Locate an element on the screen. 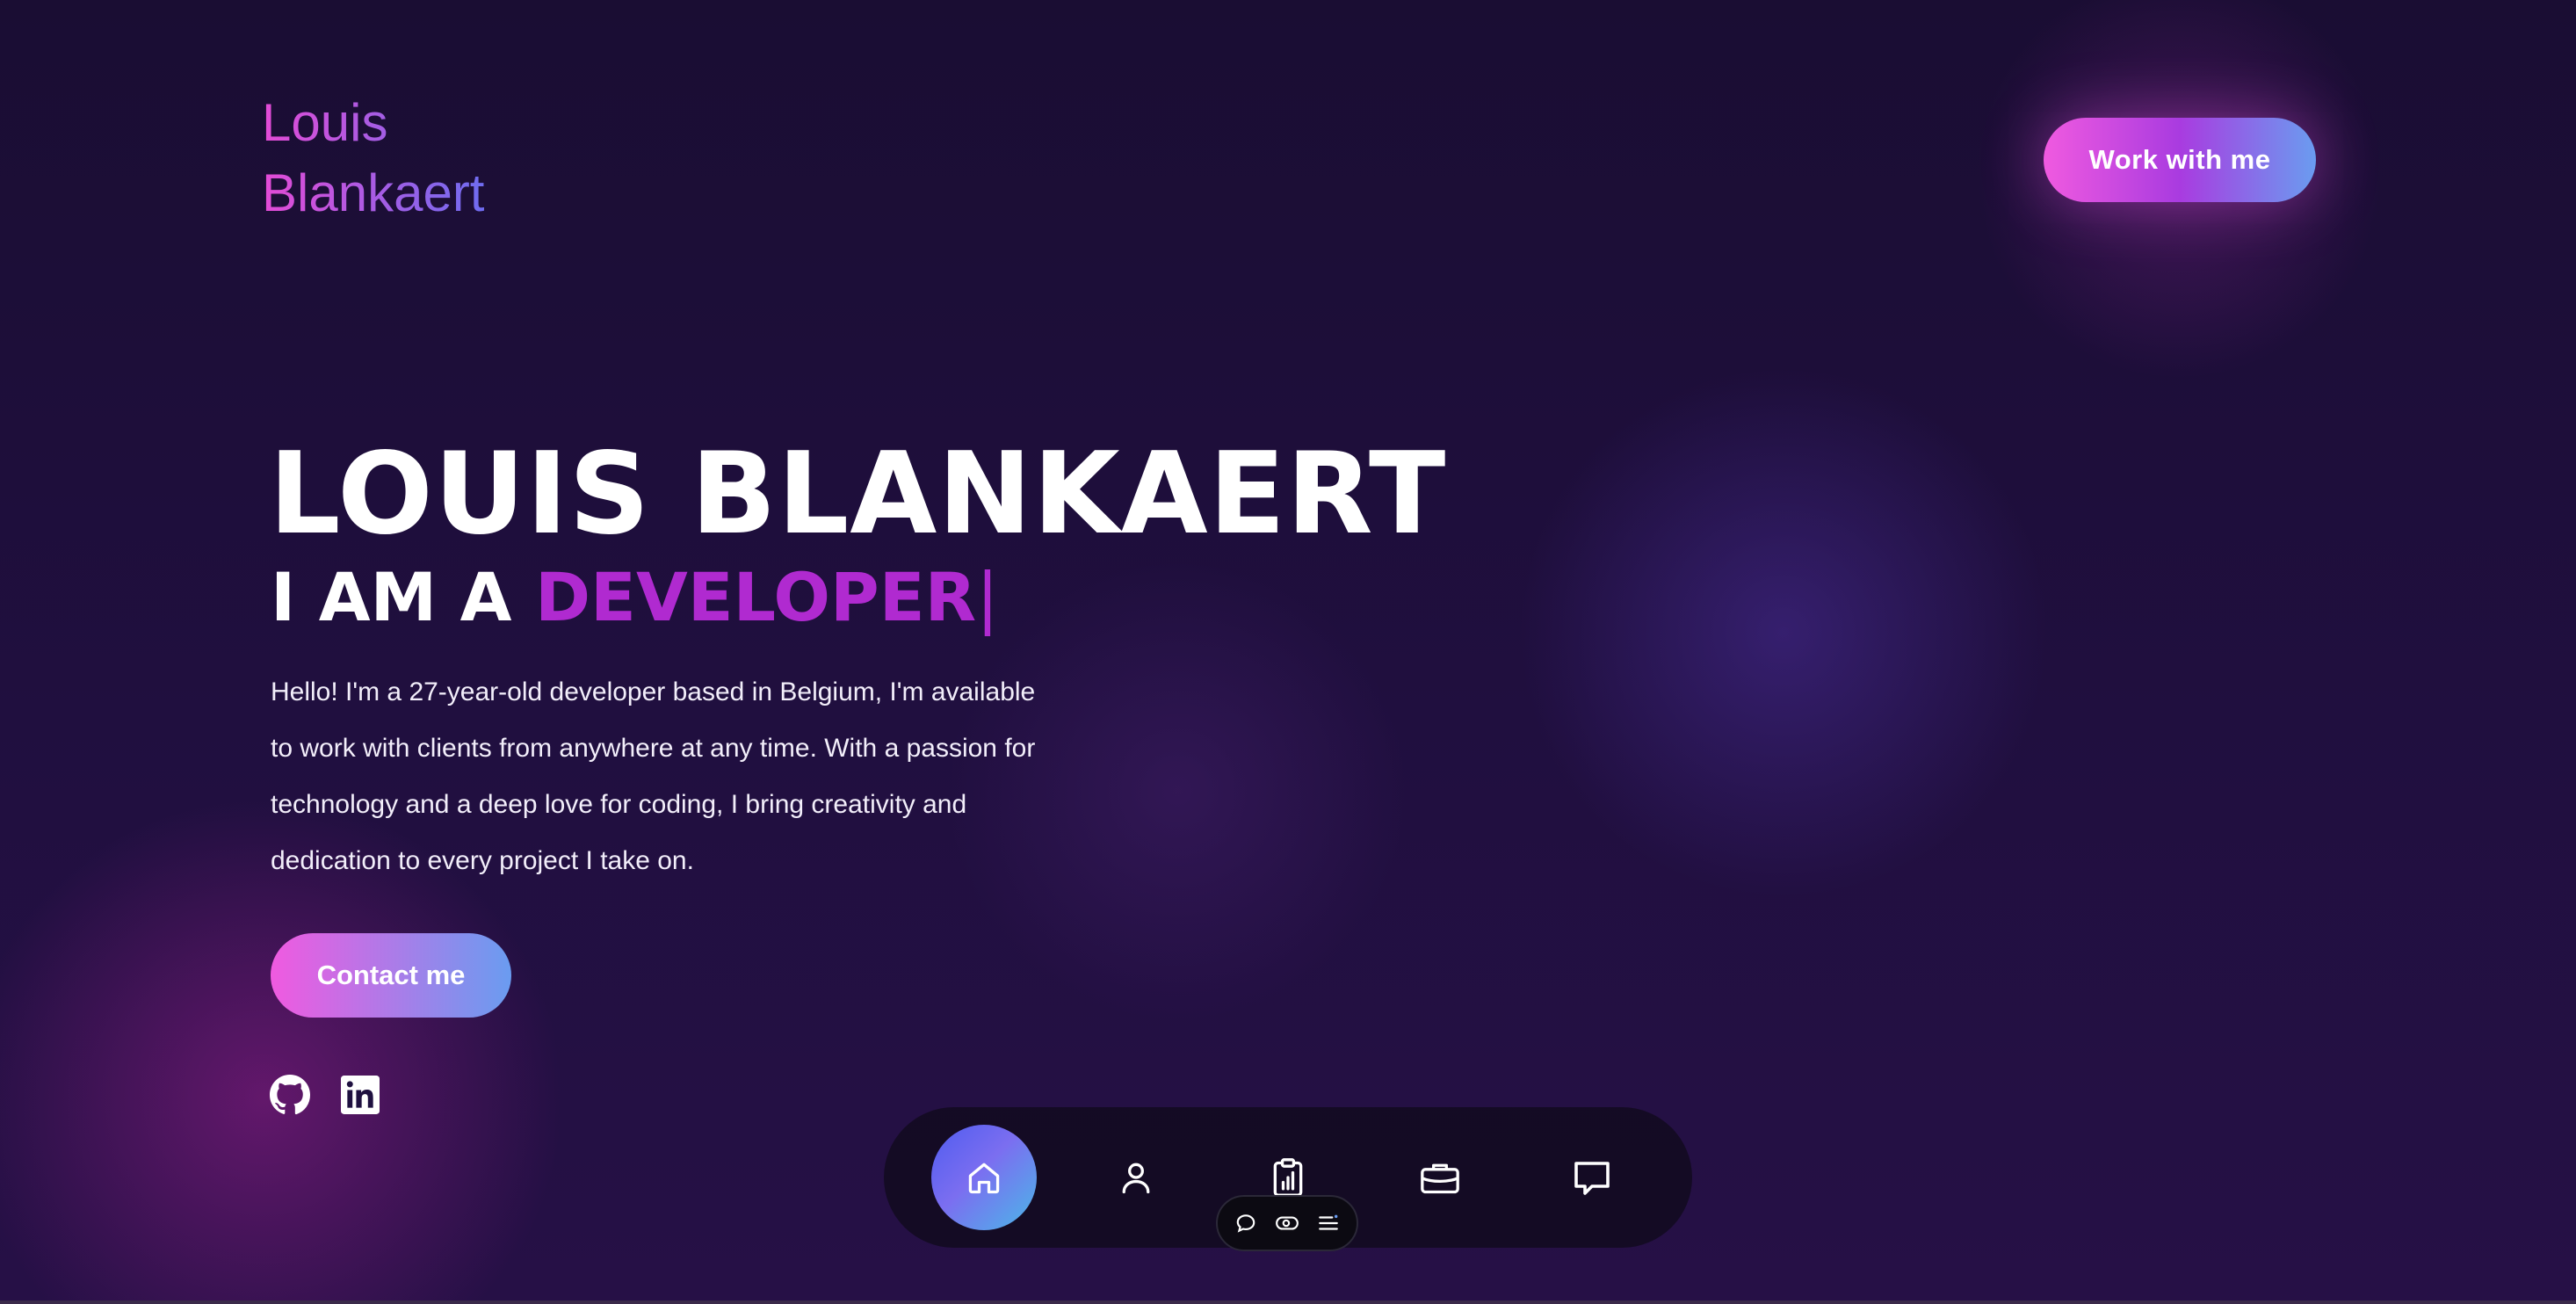 This screenshot has width=2576, height=1304. chat-icon is located at coordinates (1592, 1179).